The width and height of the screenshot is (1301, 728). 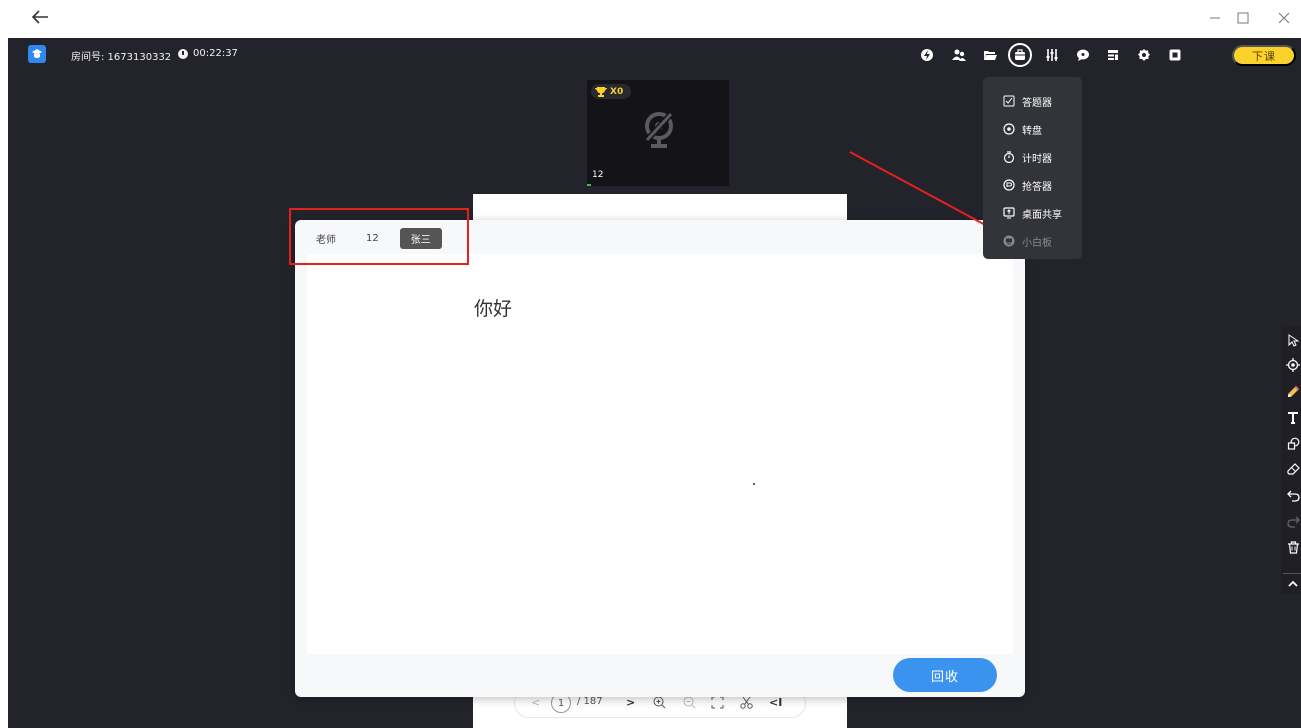 I want to click on fullscreen-icon, so click(x=717, y=704).